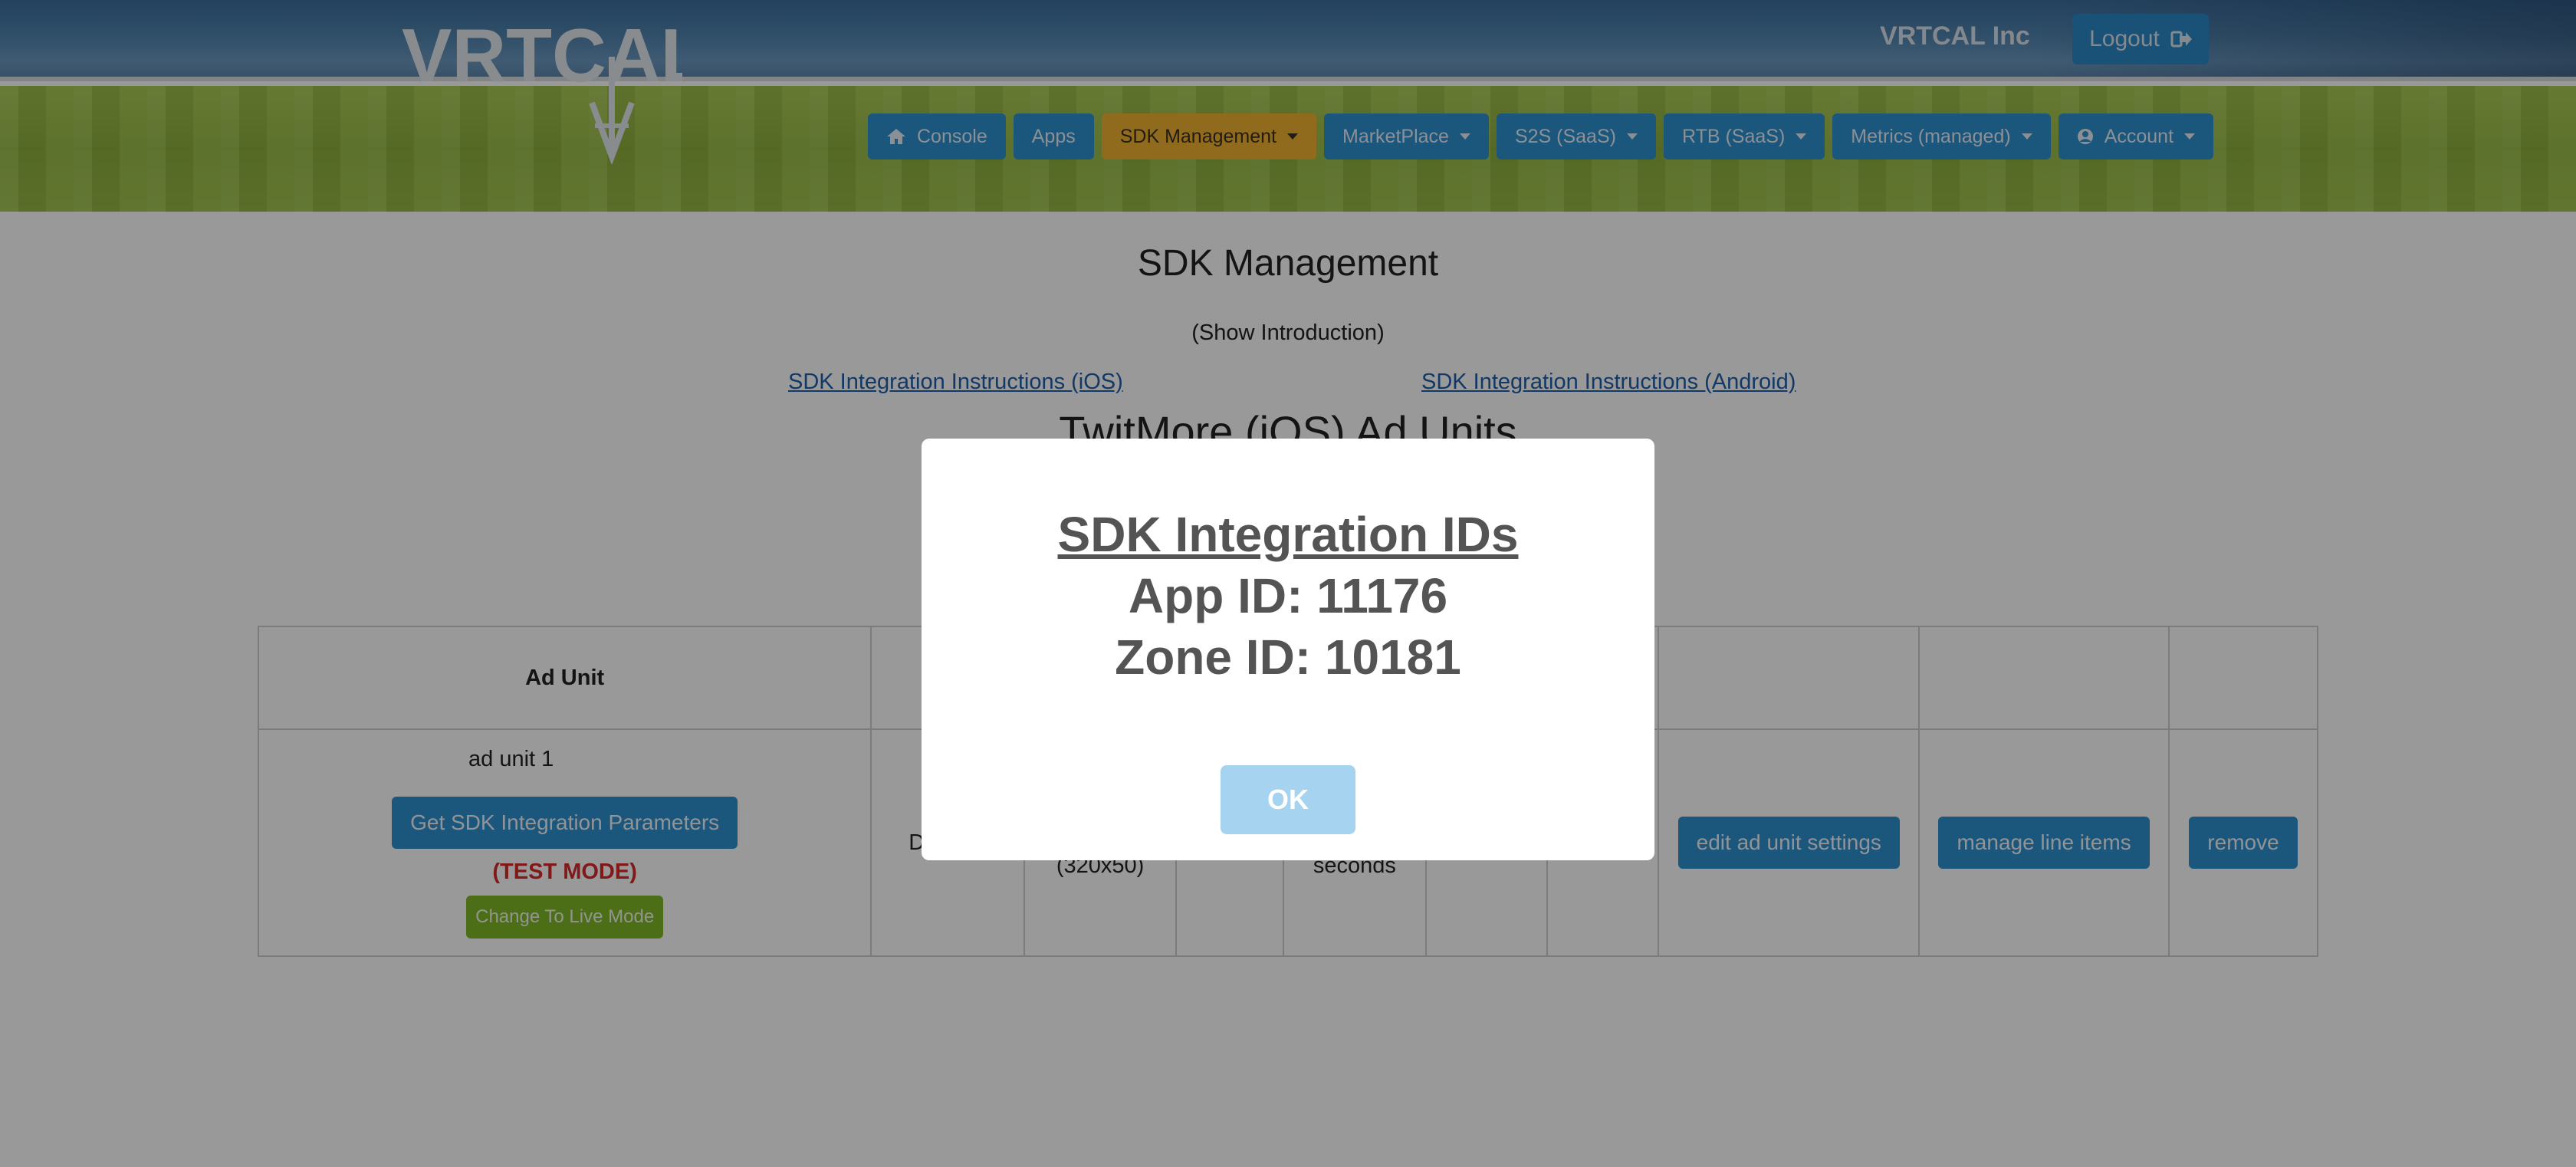 Image resolution: width=2576 pixels, height=1167 pixels. I want to click on ok-button: OK, so click(1288, 800).